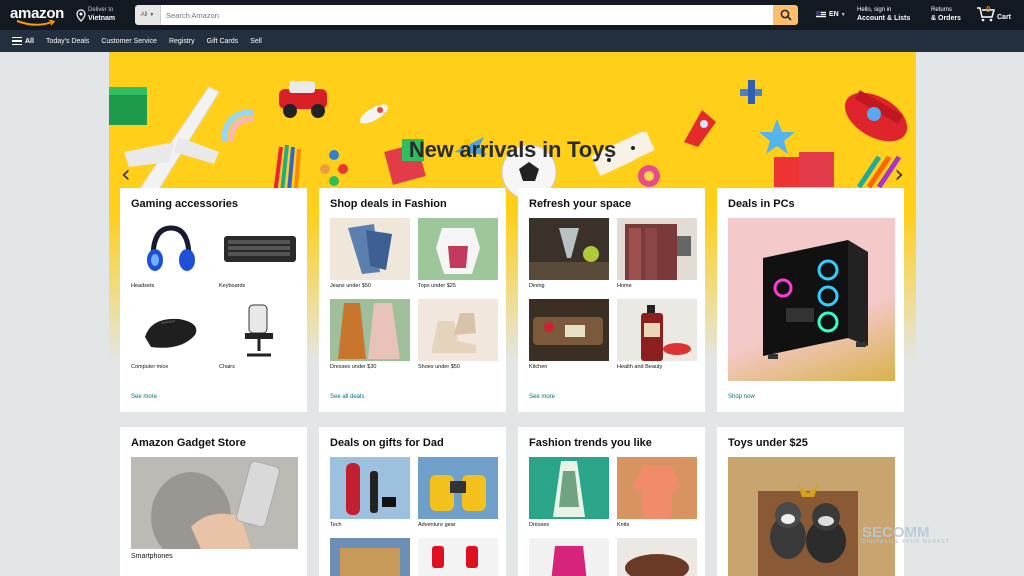 This screenshot has width=1024, height=576. What do you see at coordinates (580, 204) in the screenshot?
I see `card-title: Refresh your space` at bounding box center [580, 204].